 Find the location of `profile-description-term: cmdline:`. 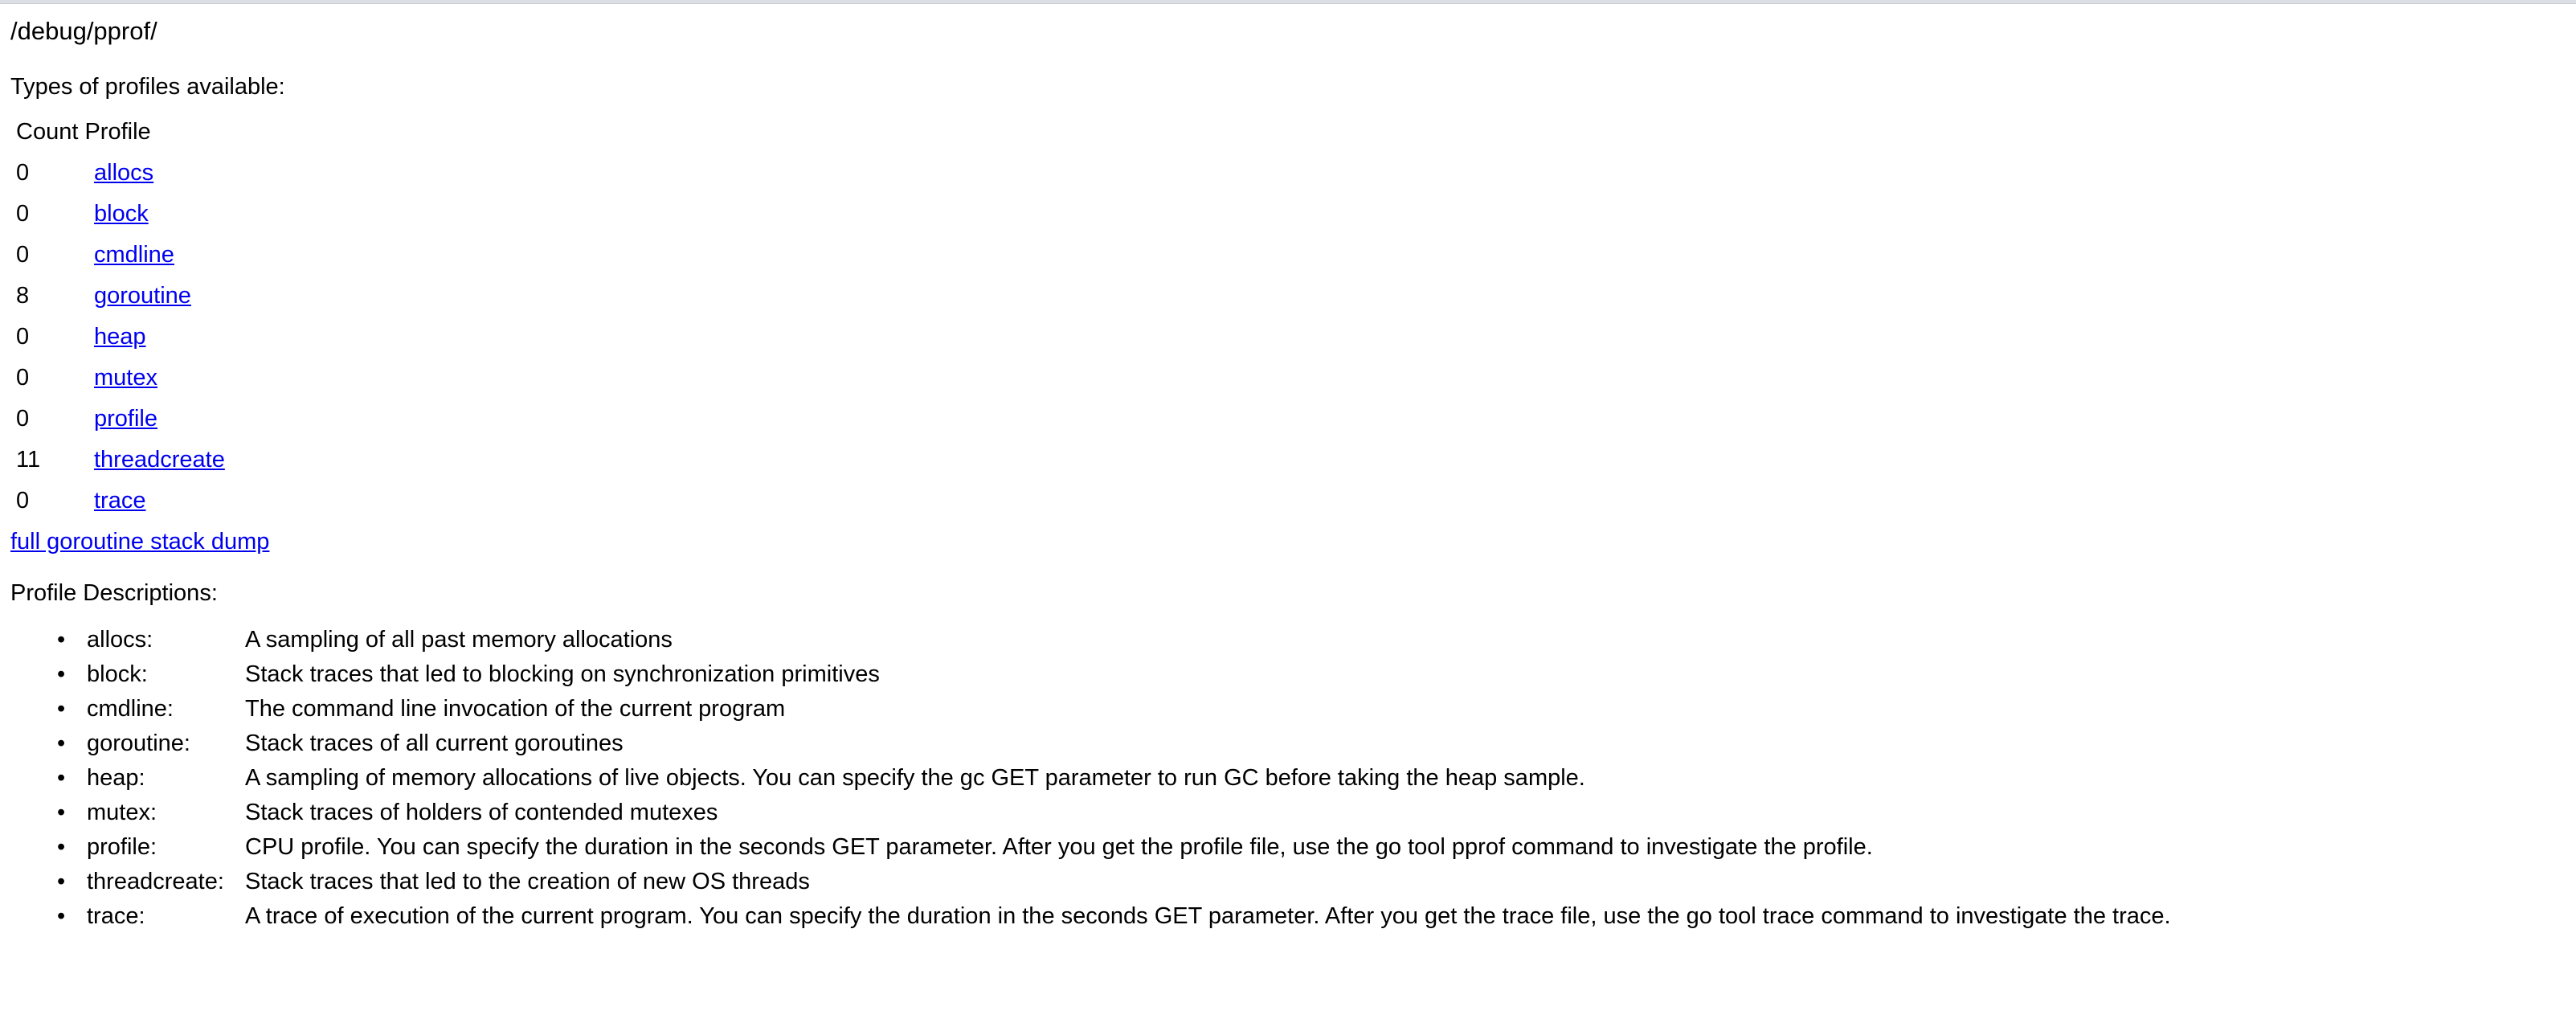

profile-description-term: cmdline: is located at coordinates (130, 709).